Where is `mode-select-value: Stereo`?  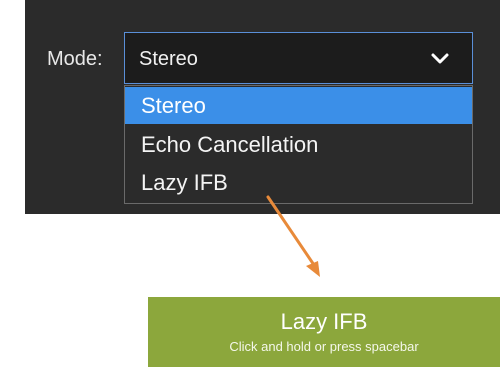 mode-select-value: Stereo is located at coordinates (168, 59).